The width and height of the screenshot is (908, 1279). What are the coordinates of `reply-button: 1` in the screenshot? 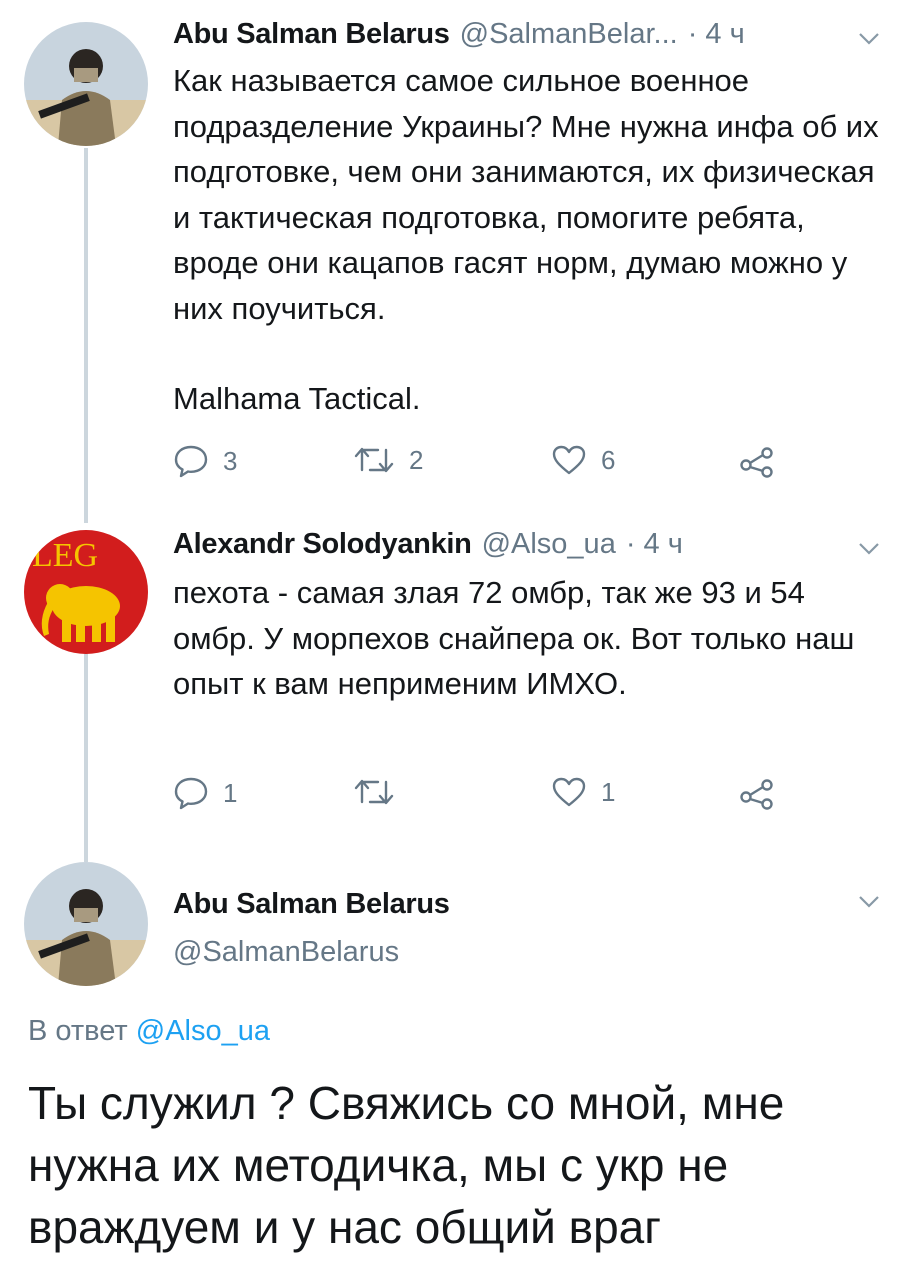 It's located at (205, 793).